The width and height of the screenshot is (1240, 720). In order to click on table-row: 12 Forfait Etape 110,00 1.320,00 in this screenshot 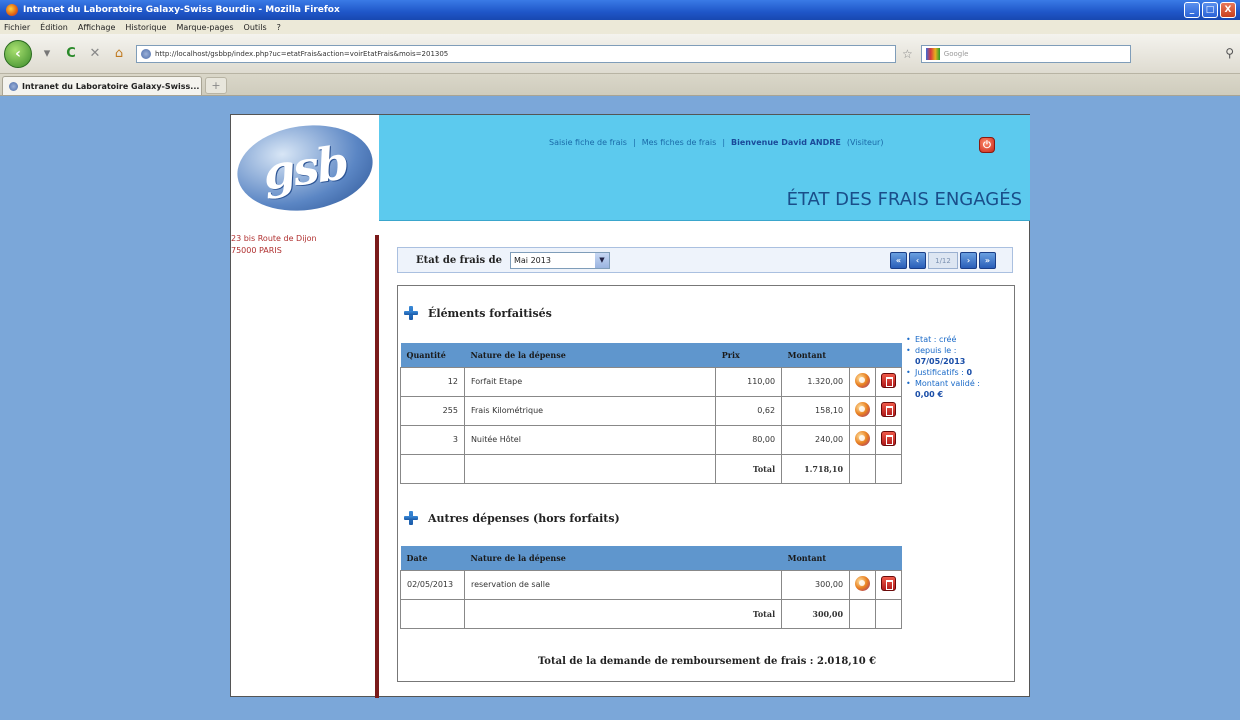, I will do `click(651, 381)`.